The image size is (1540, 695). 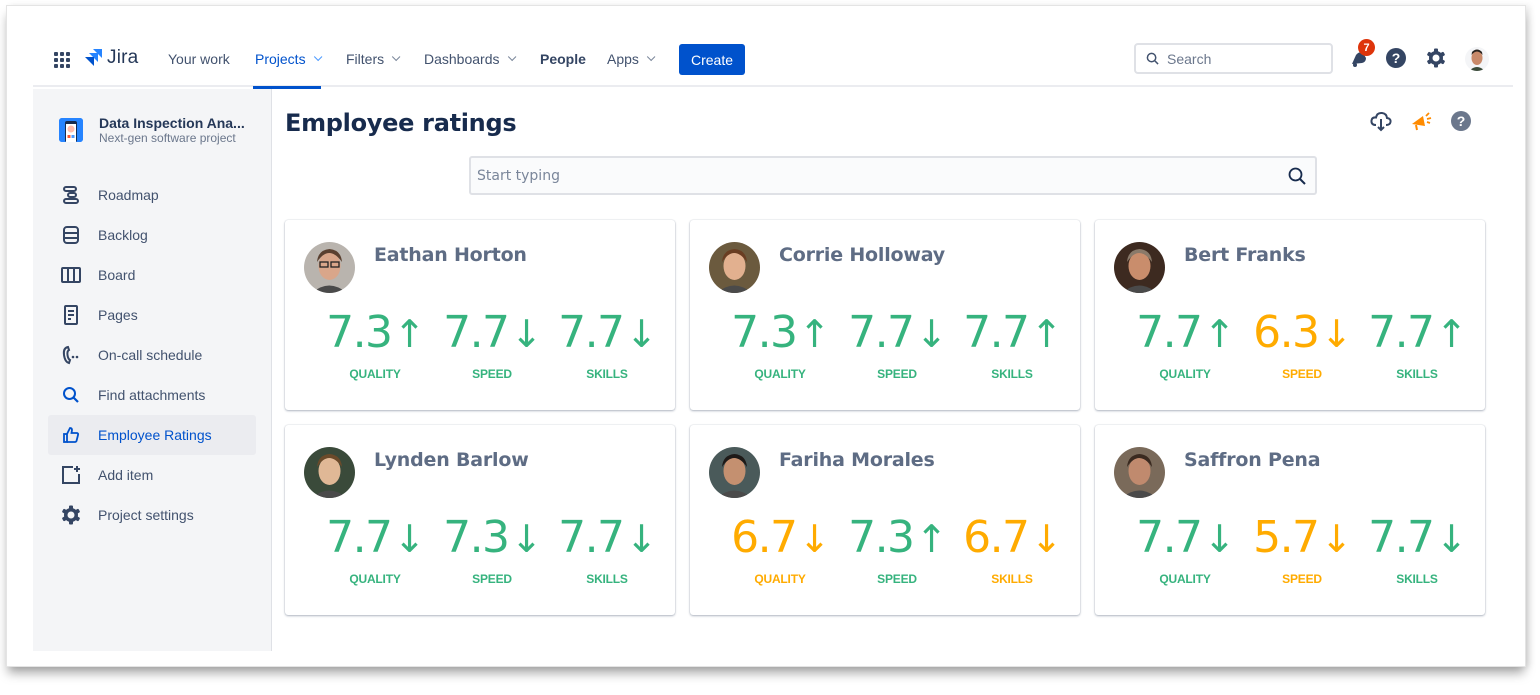 I want to click on logo-text: Jira, so click(x=123, y=57).